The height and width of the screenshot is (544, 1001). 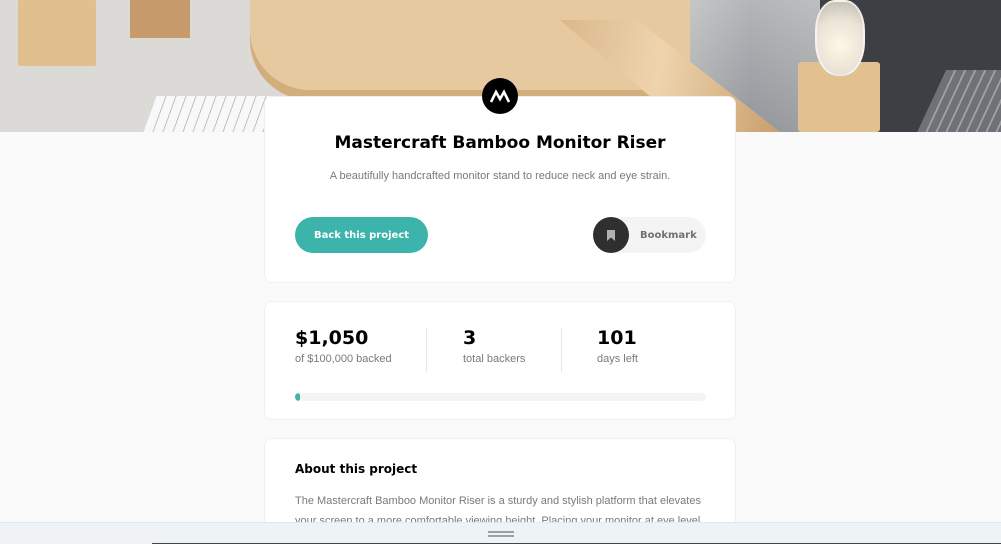 I want to click on funding-progress-bar, so click(x=500, y=397).